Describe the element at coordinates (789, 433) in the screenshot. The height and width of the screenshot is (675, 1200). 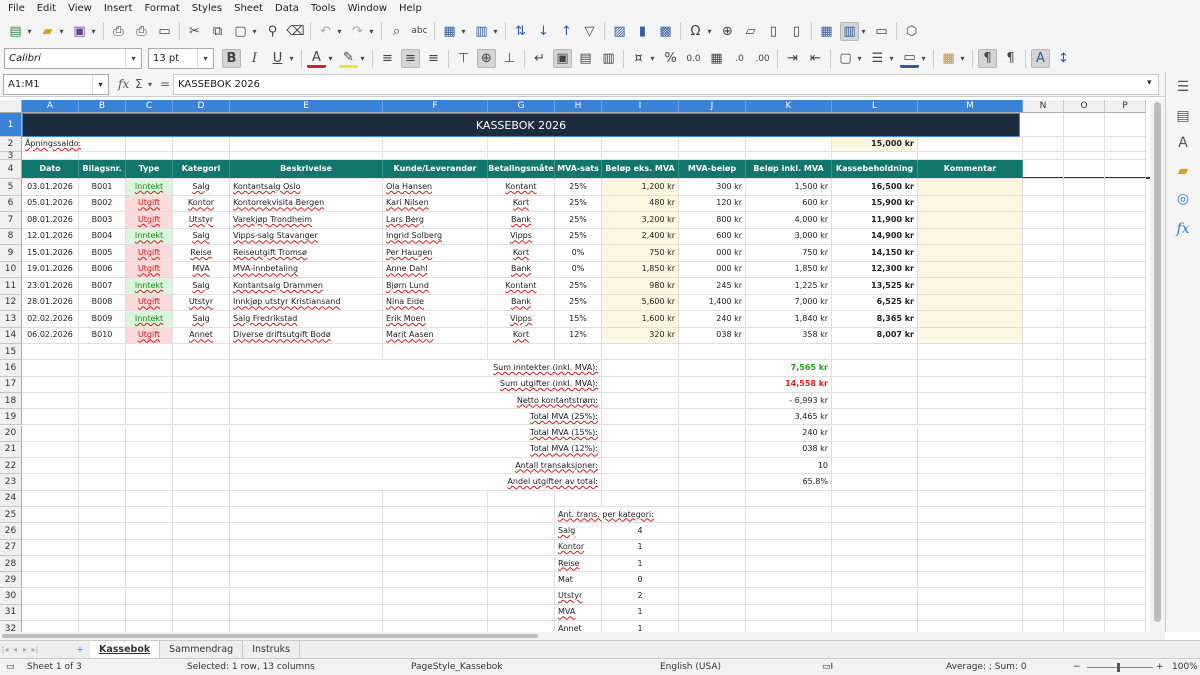
I see `summary-value: 240 kr` at that location.